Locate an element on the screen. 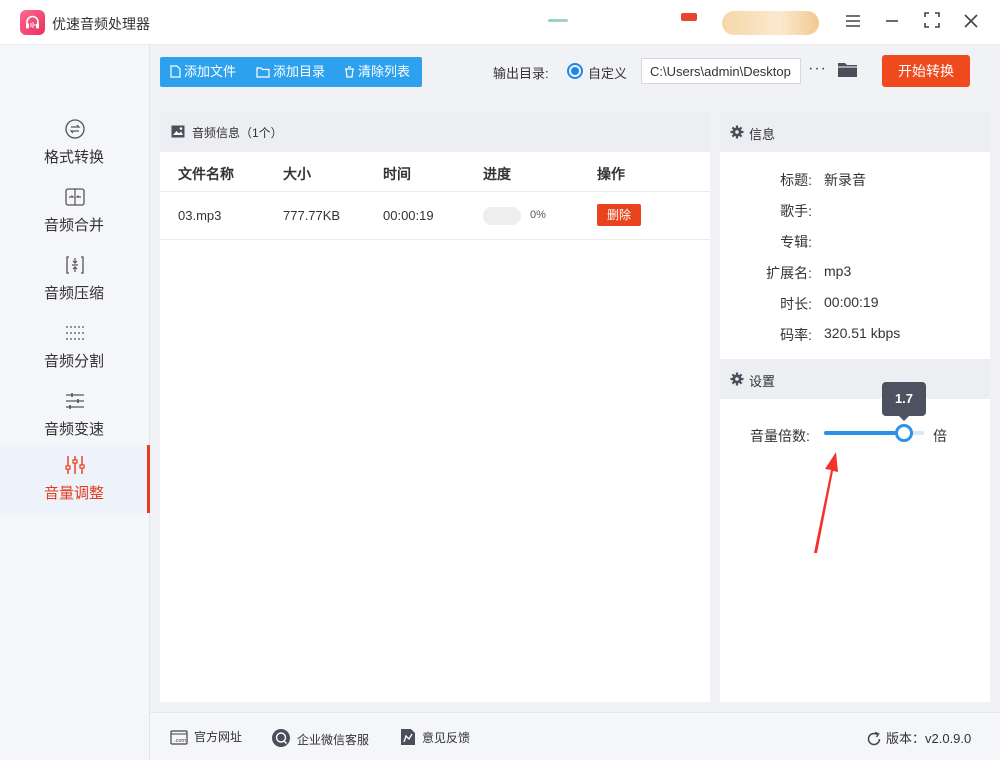 This screenshot has width=1000, height=760. volume-slider-thumb is located at coordinates (904, 433).